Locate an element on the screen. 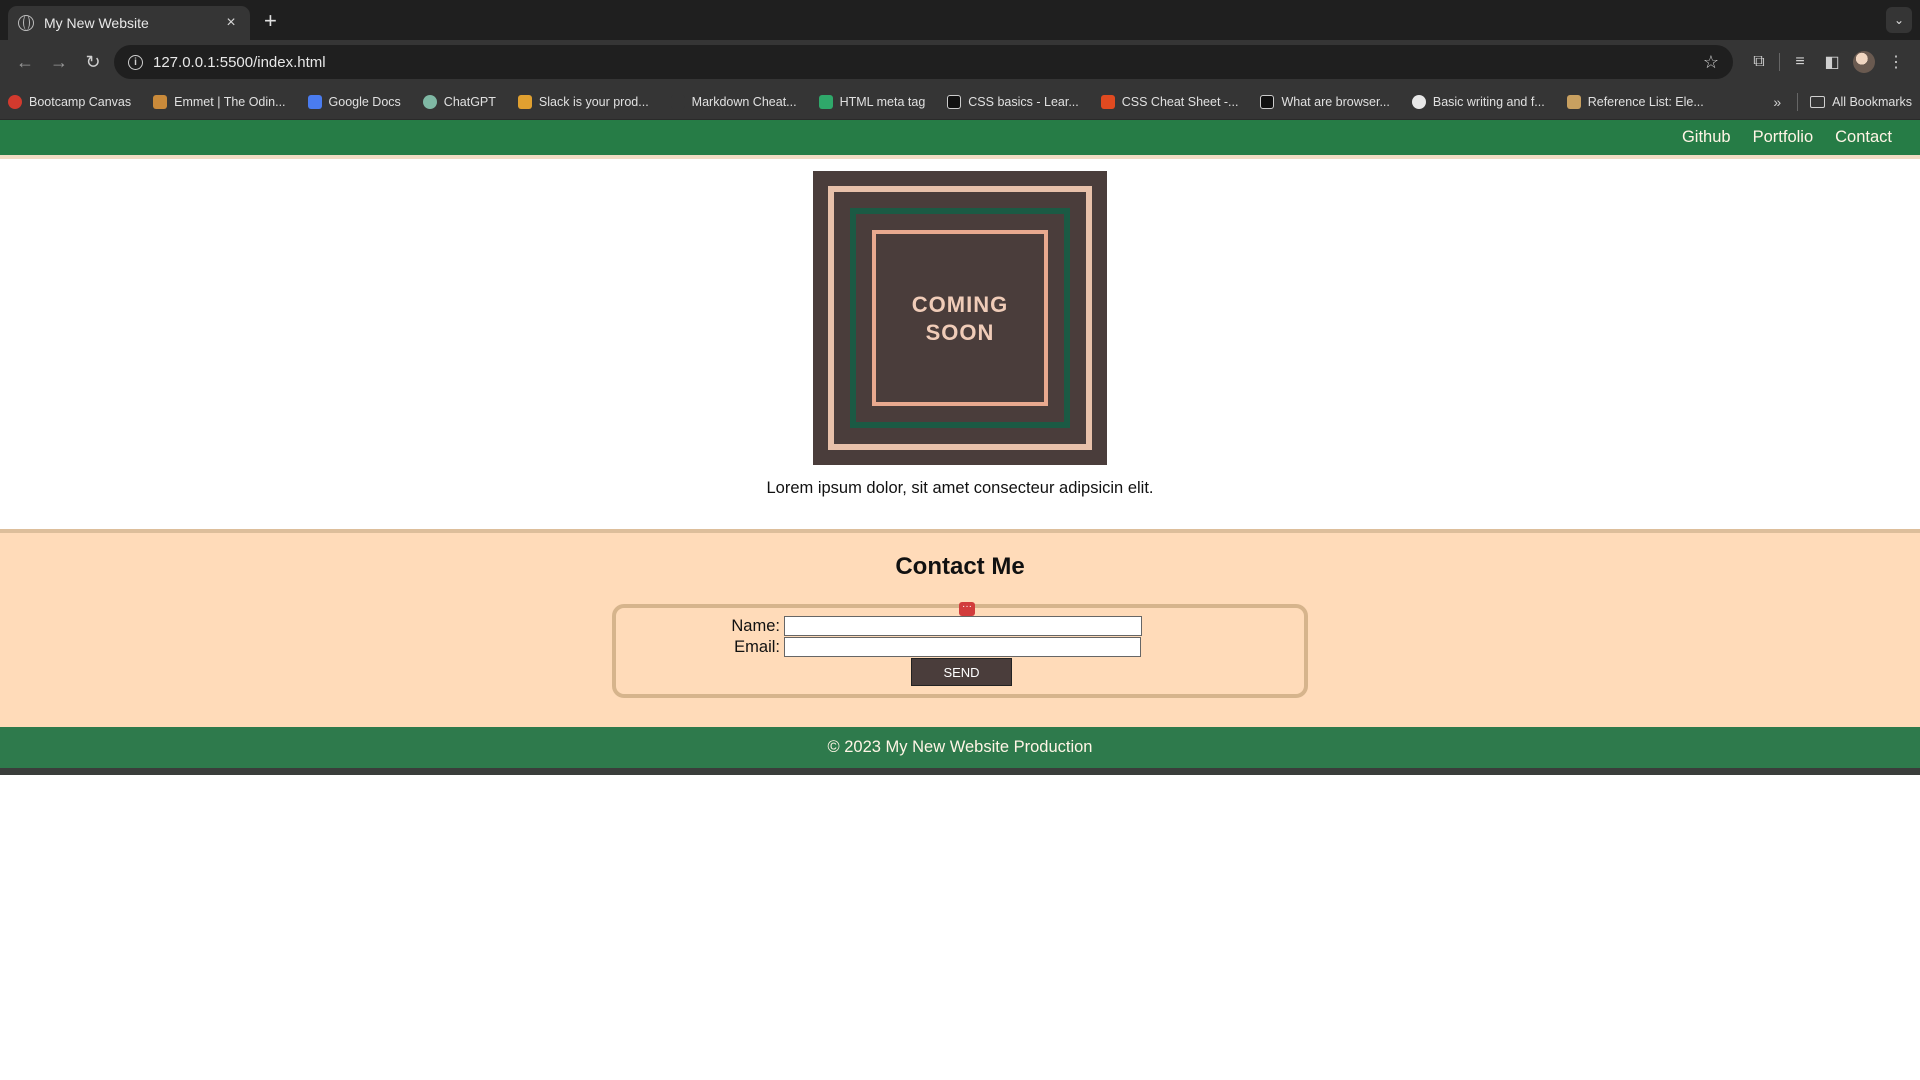 This screenshot has height=1080, width=1920. footer-text: © 2023 My New Website Production is located at coordinates (960, 747).